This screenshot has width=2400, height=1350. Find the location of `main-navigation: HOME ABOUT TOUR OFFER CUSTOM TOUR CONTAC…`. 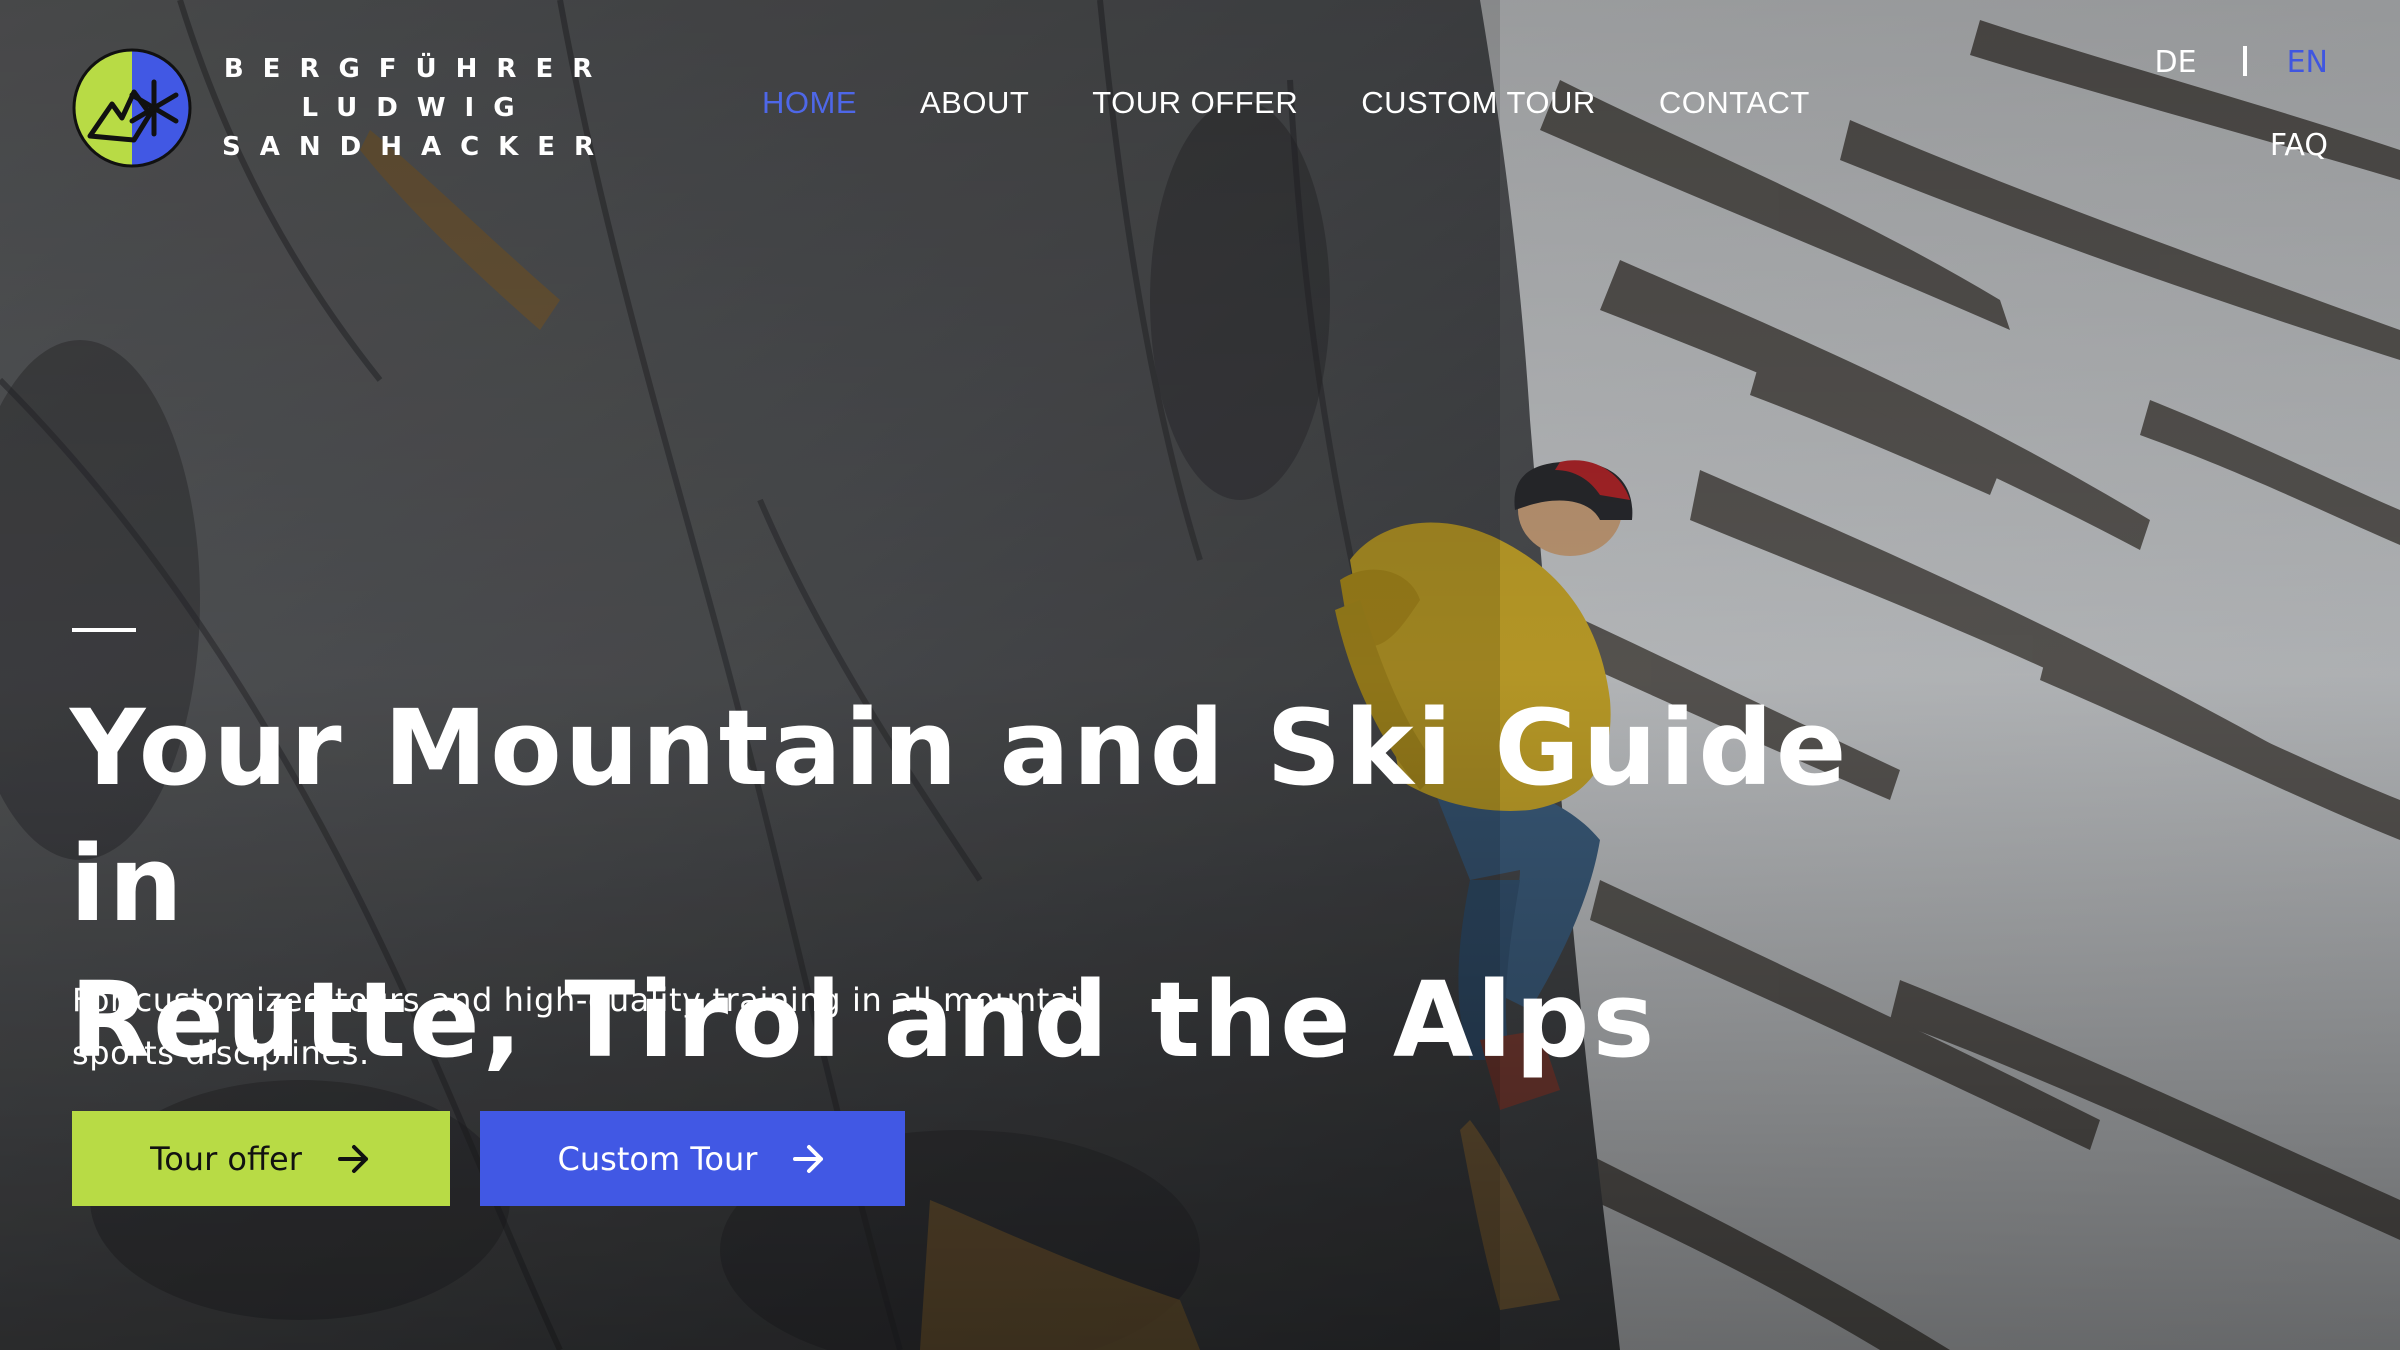

main-navigation: HOME ABOUT TOUR OFFER CUSTOM TOUR CONTAC… is located at coordinates (1317, 103).